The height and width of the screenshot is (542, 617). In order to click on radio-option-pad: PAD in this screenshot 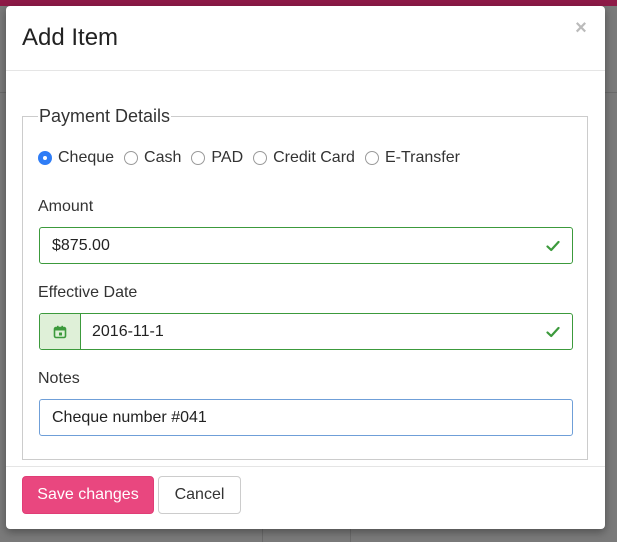, I will do `click(217, 158)`.